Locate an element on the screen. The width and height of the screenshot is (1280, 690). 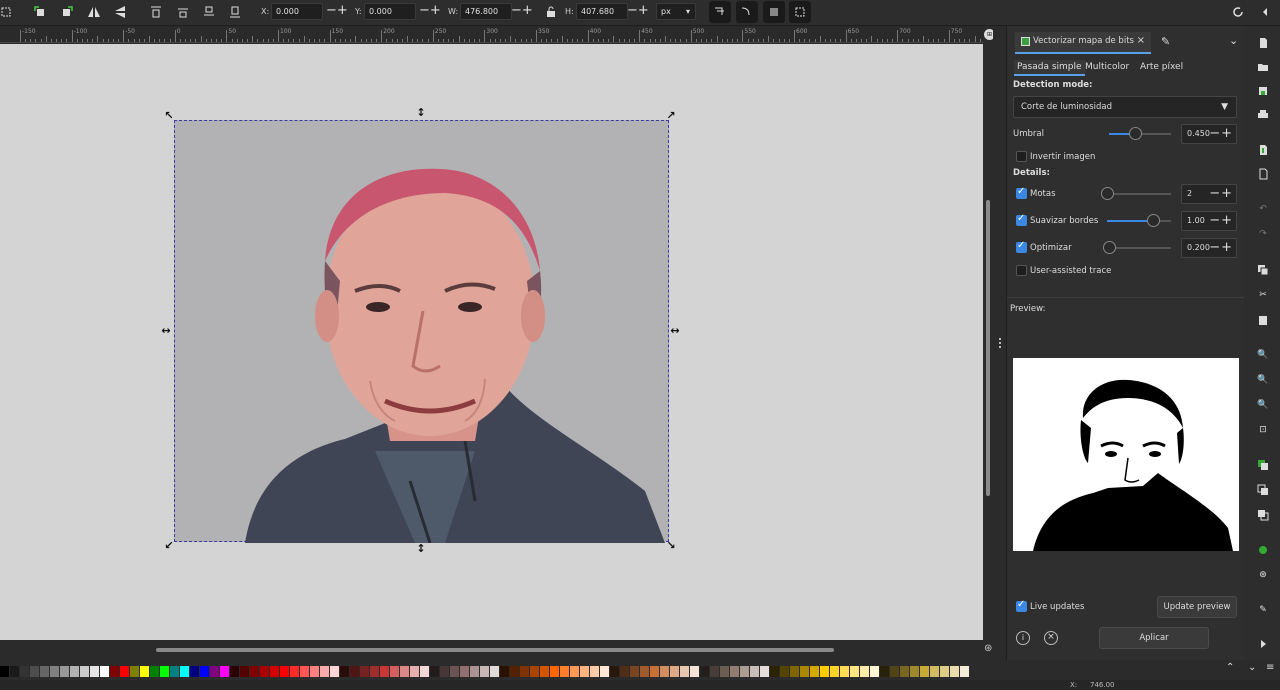
palette-menu-icon: ≡ is located at coordinates (1270, 667).